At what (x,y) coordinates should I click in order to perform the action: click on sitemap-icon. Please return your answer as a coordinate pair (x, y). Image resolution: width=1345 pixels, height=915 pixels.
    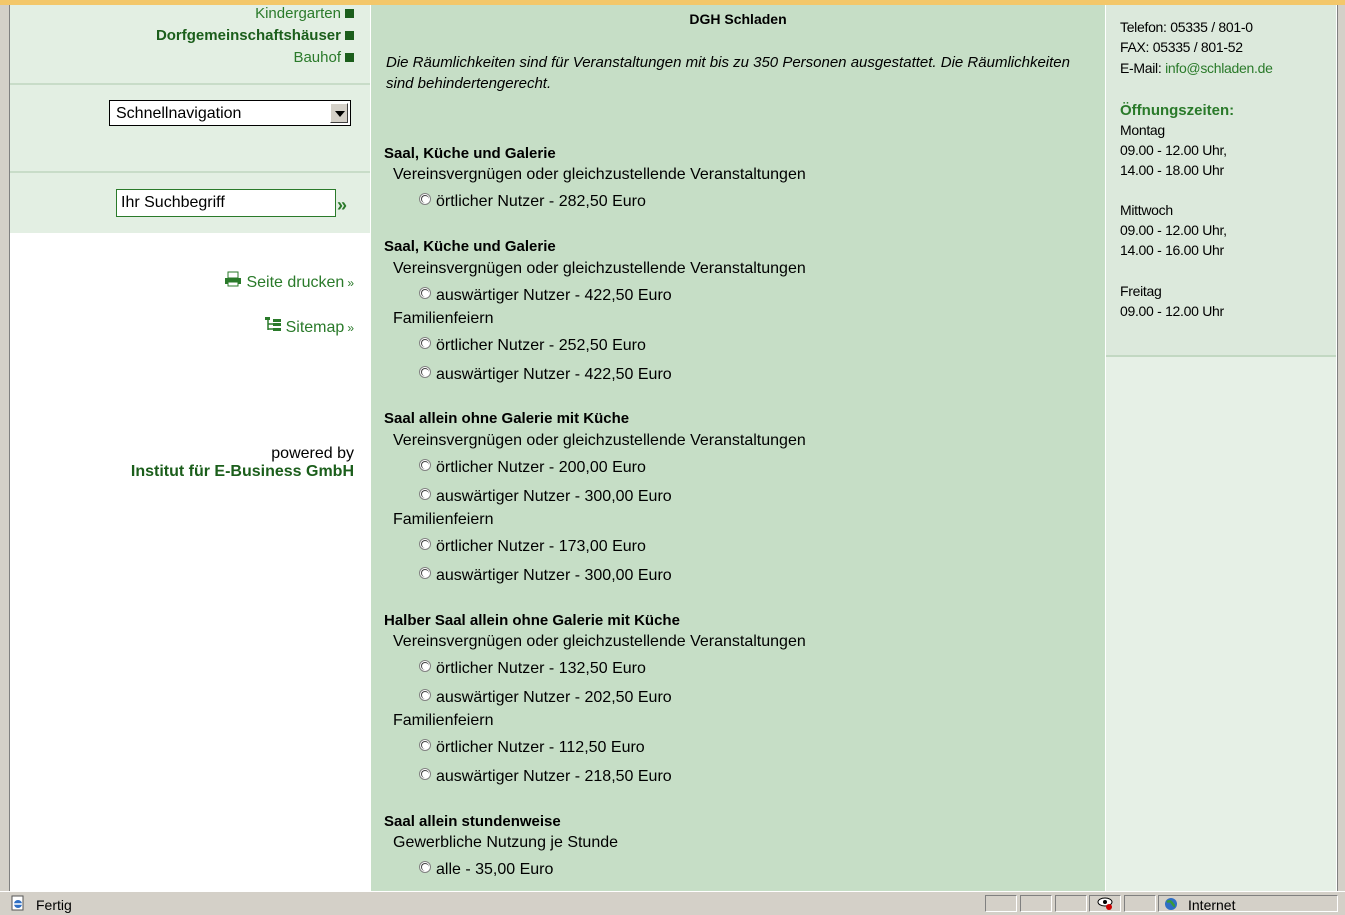
    Looking at the image, I should click on (273, 326).